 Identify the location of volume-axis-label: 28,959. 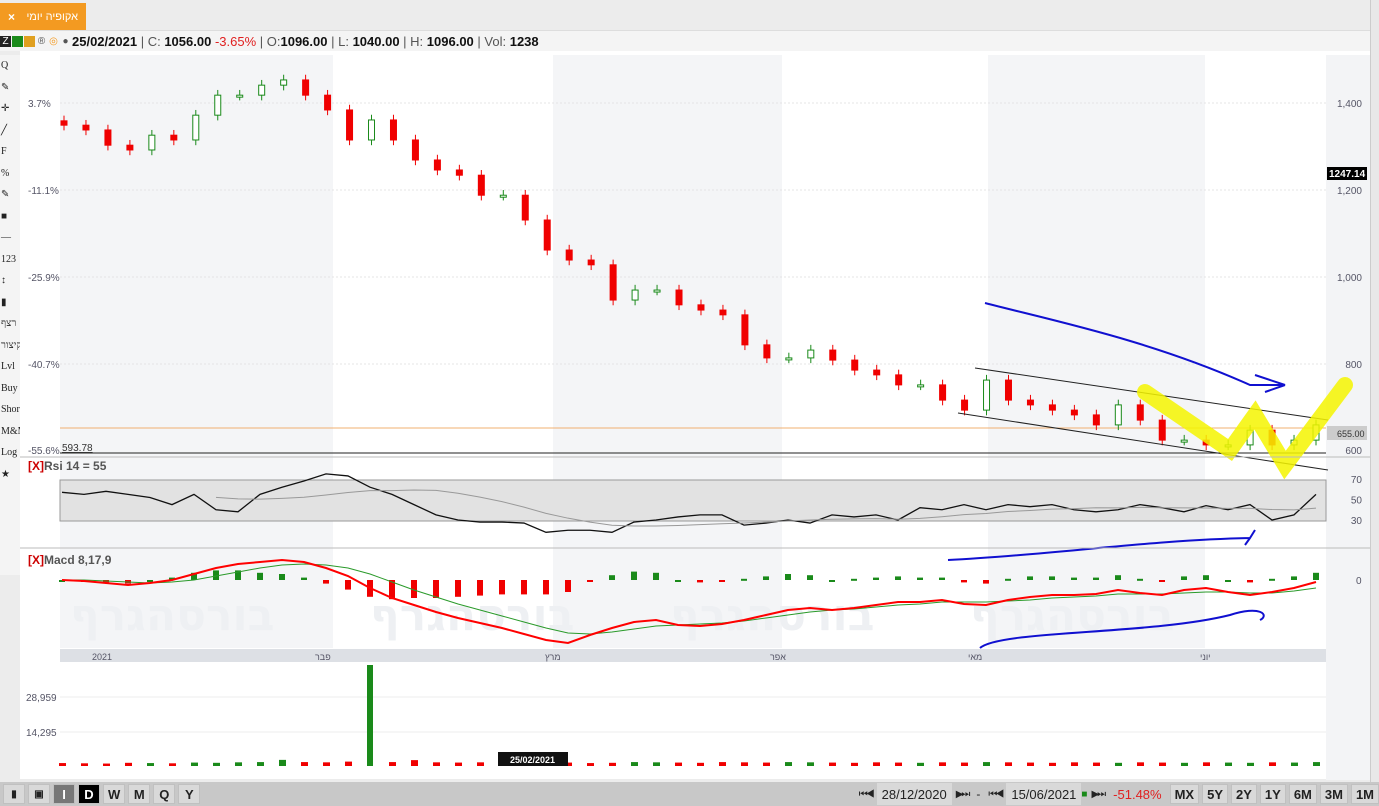
(41, 698).